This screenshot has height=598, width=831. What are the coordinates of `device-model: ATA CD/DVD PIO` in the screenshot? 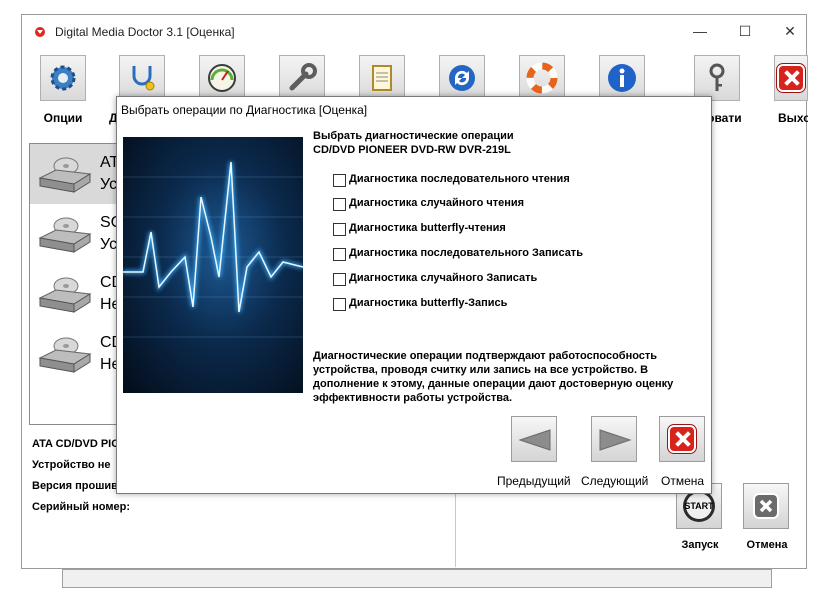 It's located at (76, 444).